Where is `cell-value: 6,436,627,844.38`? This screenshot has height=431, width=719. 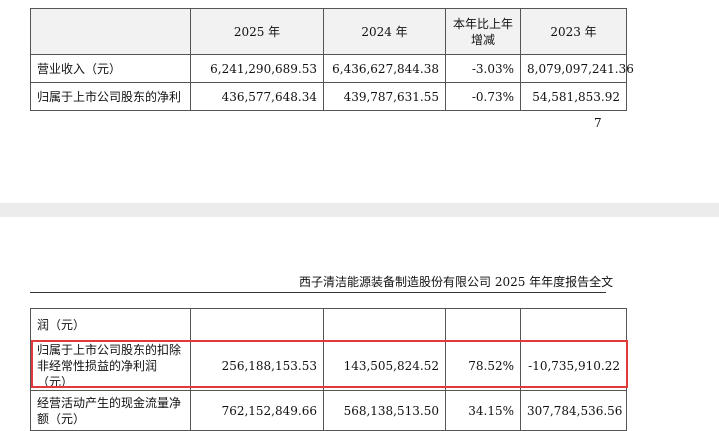 cell-value: 6,436,627,844.38 is located at coordinates (384, 68).